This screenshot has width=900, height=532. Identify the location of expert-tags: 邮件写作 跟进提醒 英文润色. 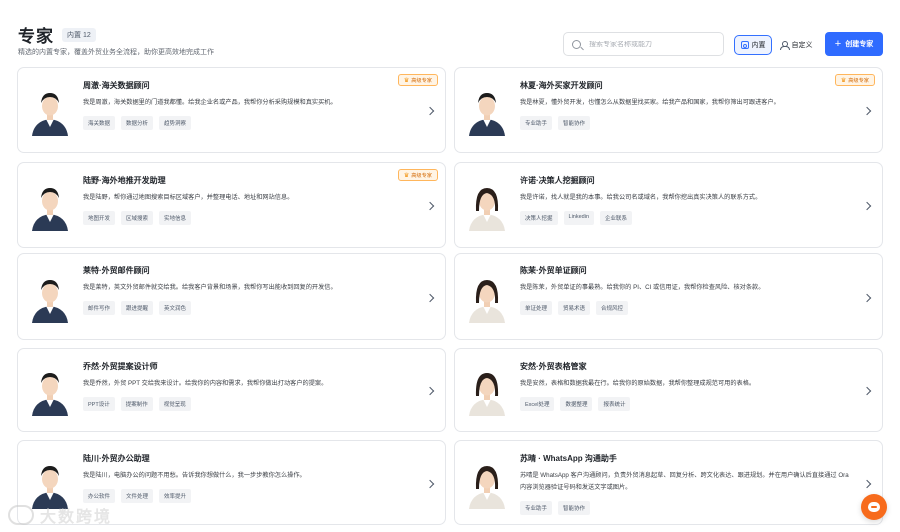
(249, 308).